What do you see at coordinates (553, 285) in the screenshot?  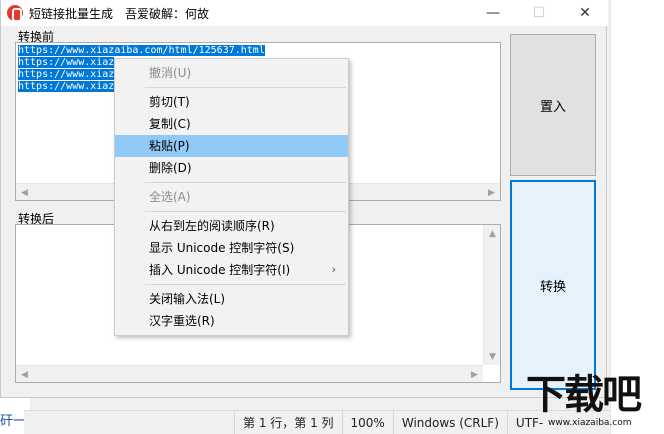 I see `convert-button: 转换` at bounding box center [553, 285].